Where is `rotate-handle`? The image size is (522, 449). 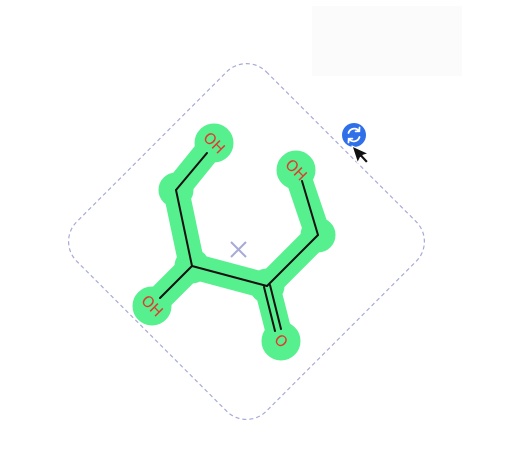 rotate-handle is located at coordinates (354, 135).